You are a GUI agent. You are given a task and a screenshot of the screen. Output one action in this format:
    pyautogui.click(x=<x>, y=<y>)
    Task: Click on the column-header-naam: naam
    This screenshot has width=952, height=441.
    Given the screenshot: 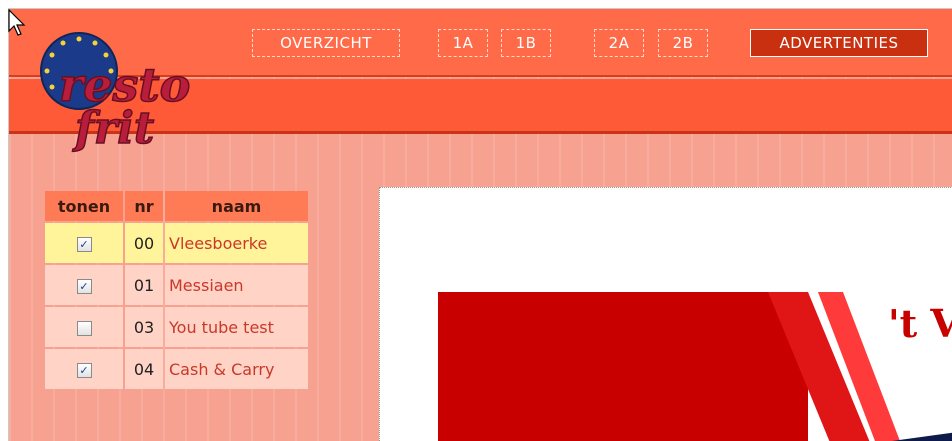 What is the action you would take?
    pyautogui.click(x=236, y=206)
    